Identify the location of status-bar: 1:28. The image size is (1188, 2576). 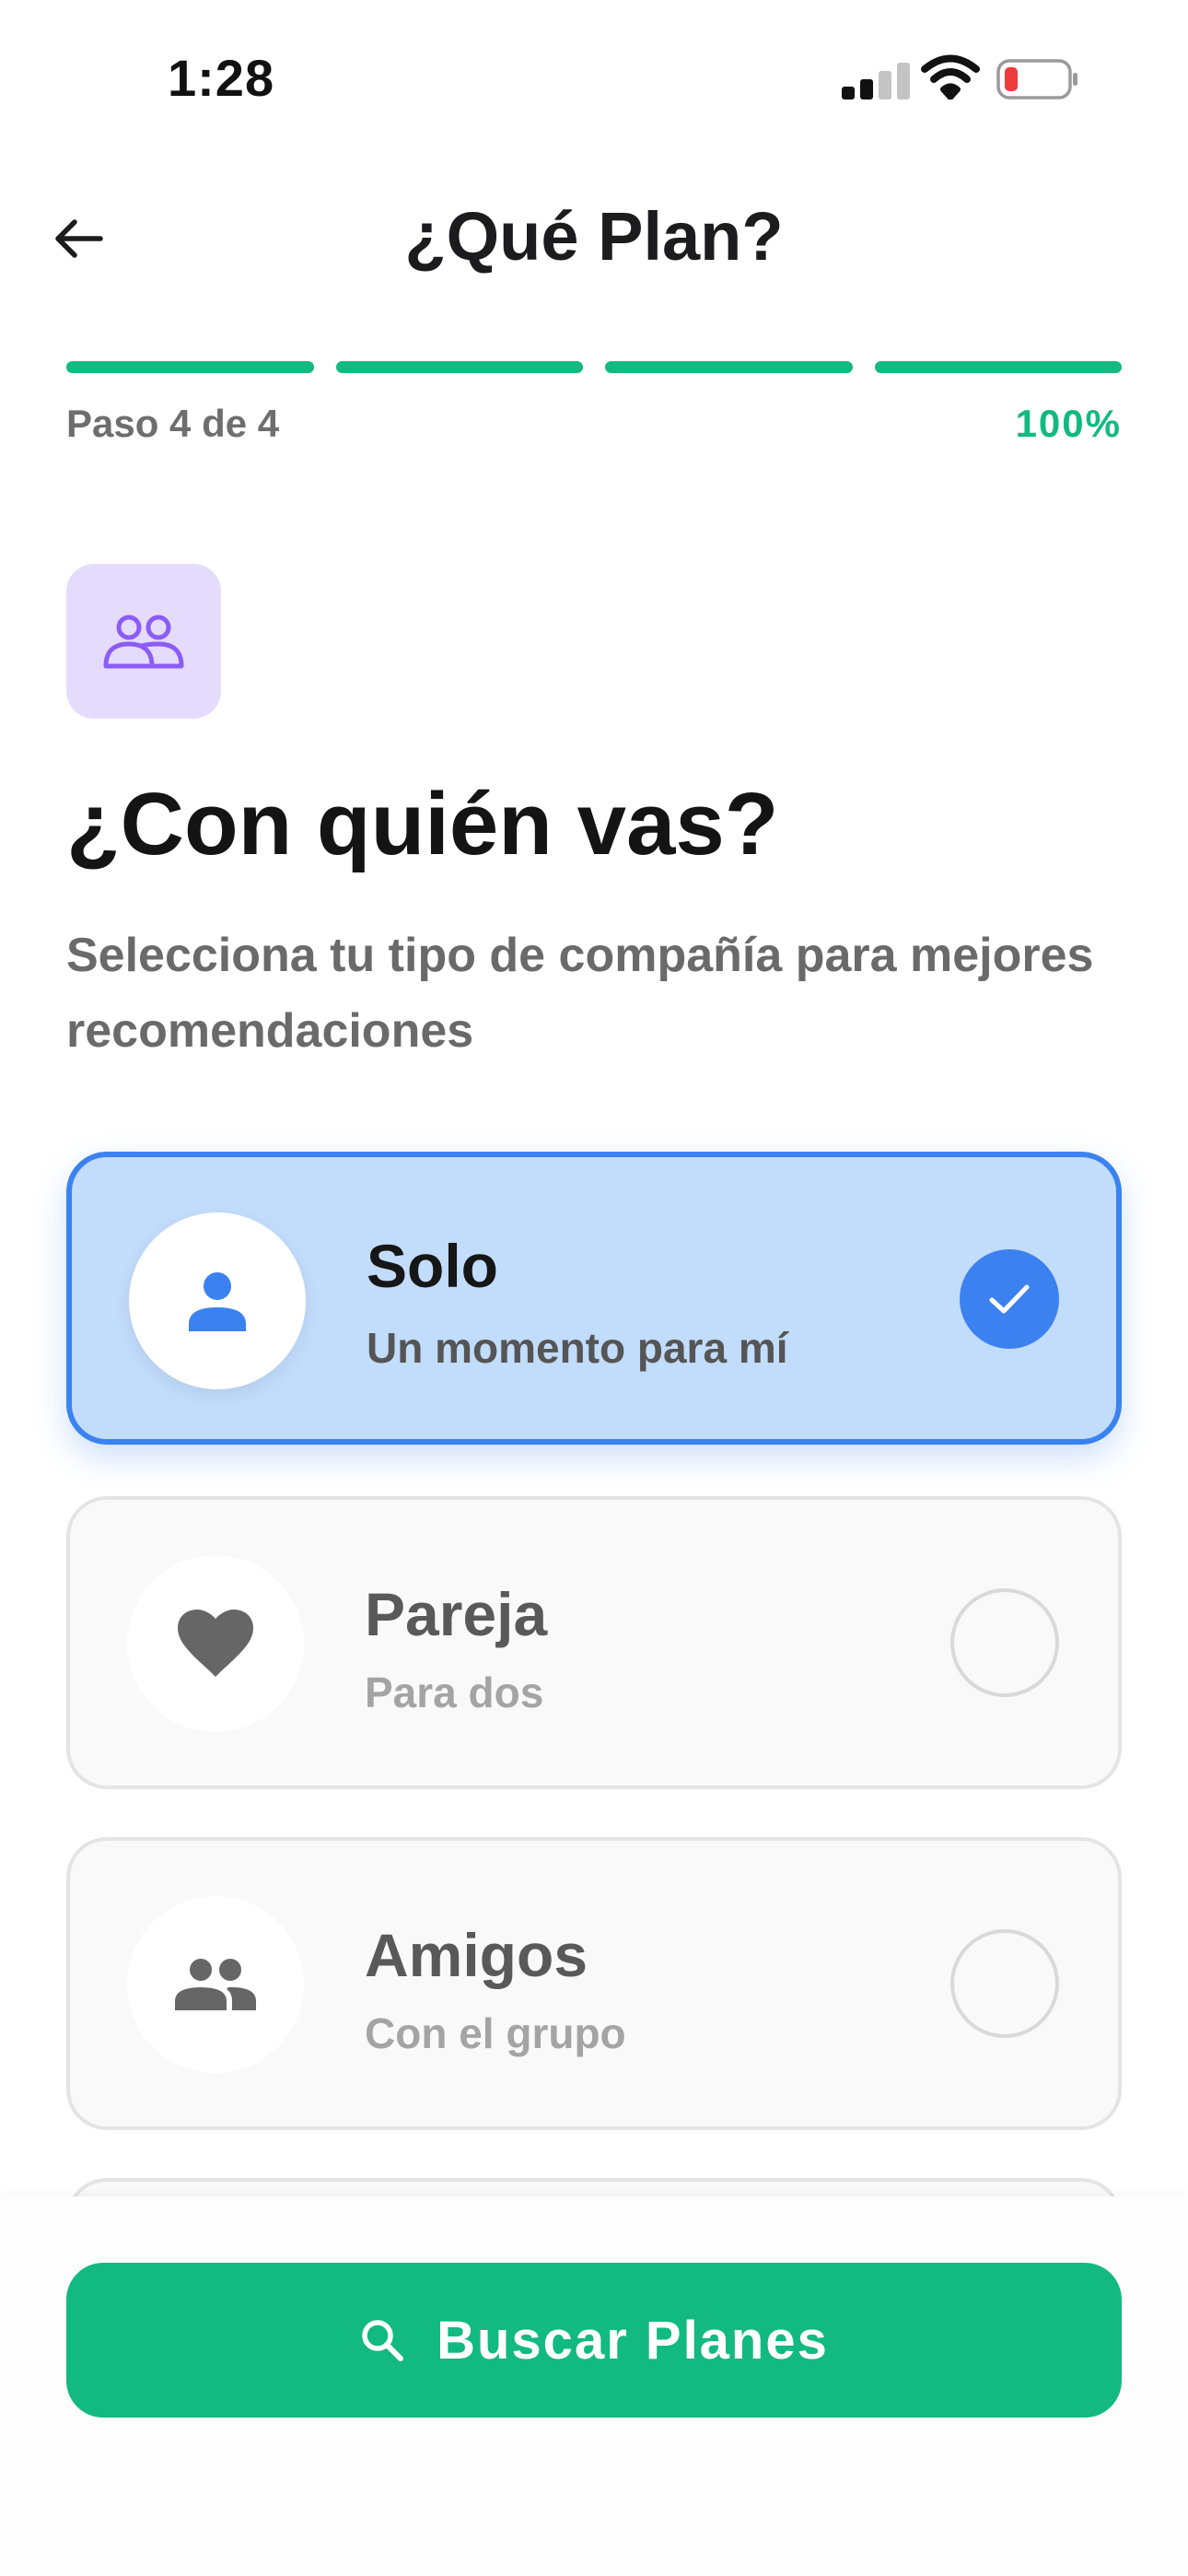
(594, 78).